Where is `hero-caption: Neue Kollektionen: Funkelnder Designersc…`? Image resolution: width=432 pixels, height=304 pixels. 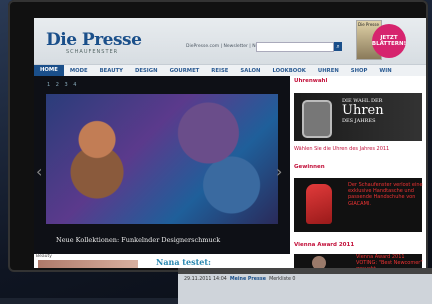 hero-caption: Neue Kollektionen: Funkelnder Designersc… is located at coordinates (138, 240).